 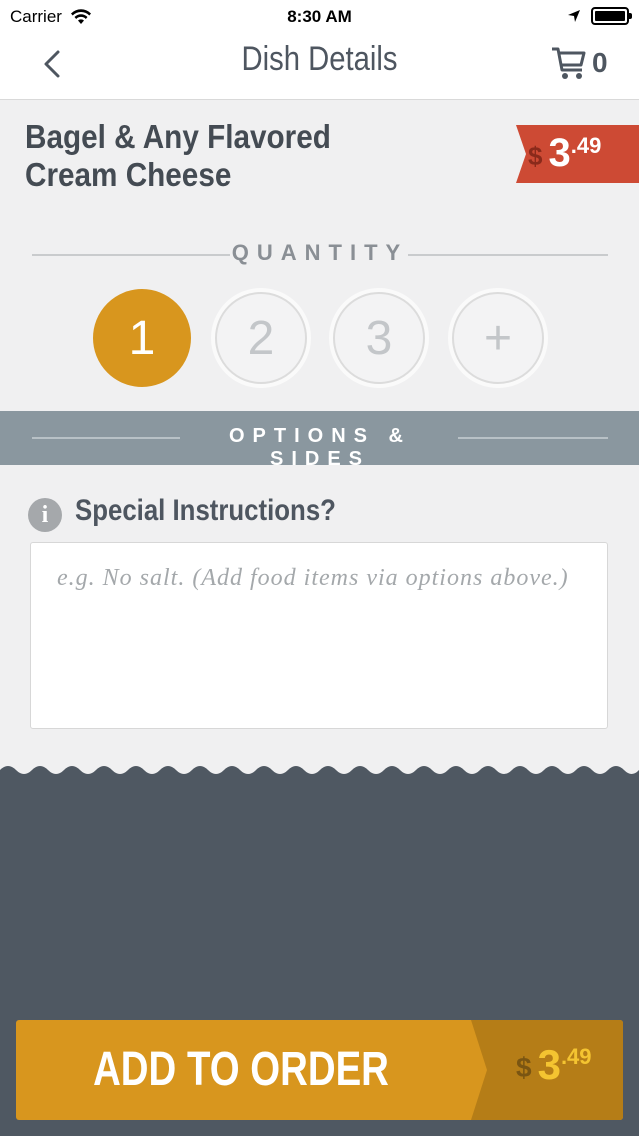 I want to click on dish-title: Bagel & Any Flavored Cream Cheese, so click(x=187, y=156).